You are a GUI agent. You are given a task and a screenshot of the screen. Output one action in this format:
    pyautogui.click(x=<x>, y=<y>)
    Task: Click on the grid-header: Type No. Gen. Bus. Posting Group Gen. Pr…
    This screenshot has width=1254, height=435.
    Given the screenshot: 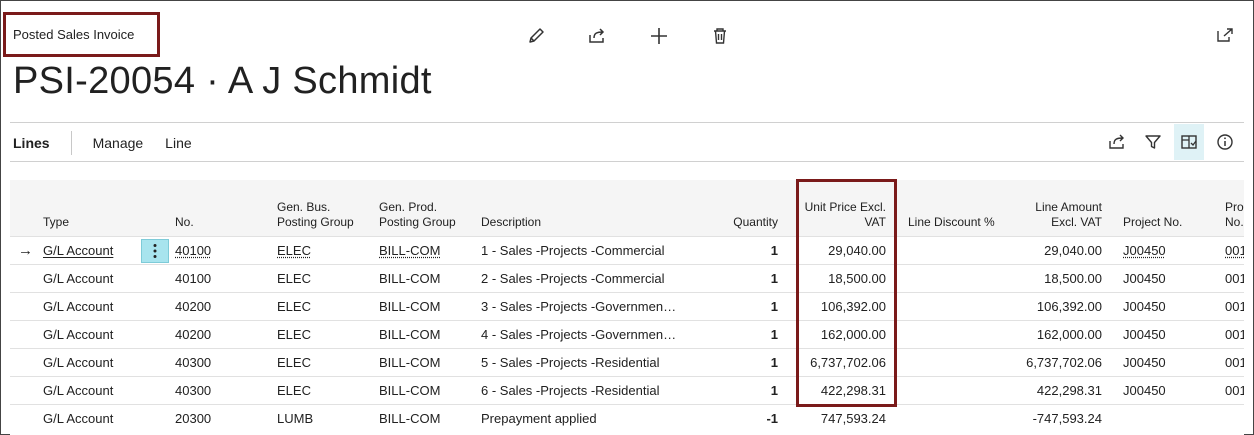 What is the action you would take?
    pyautogui.click(x=627, y=208)
    